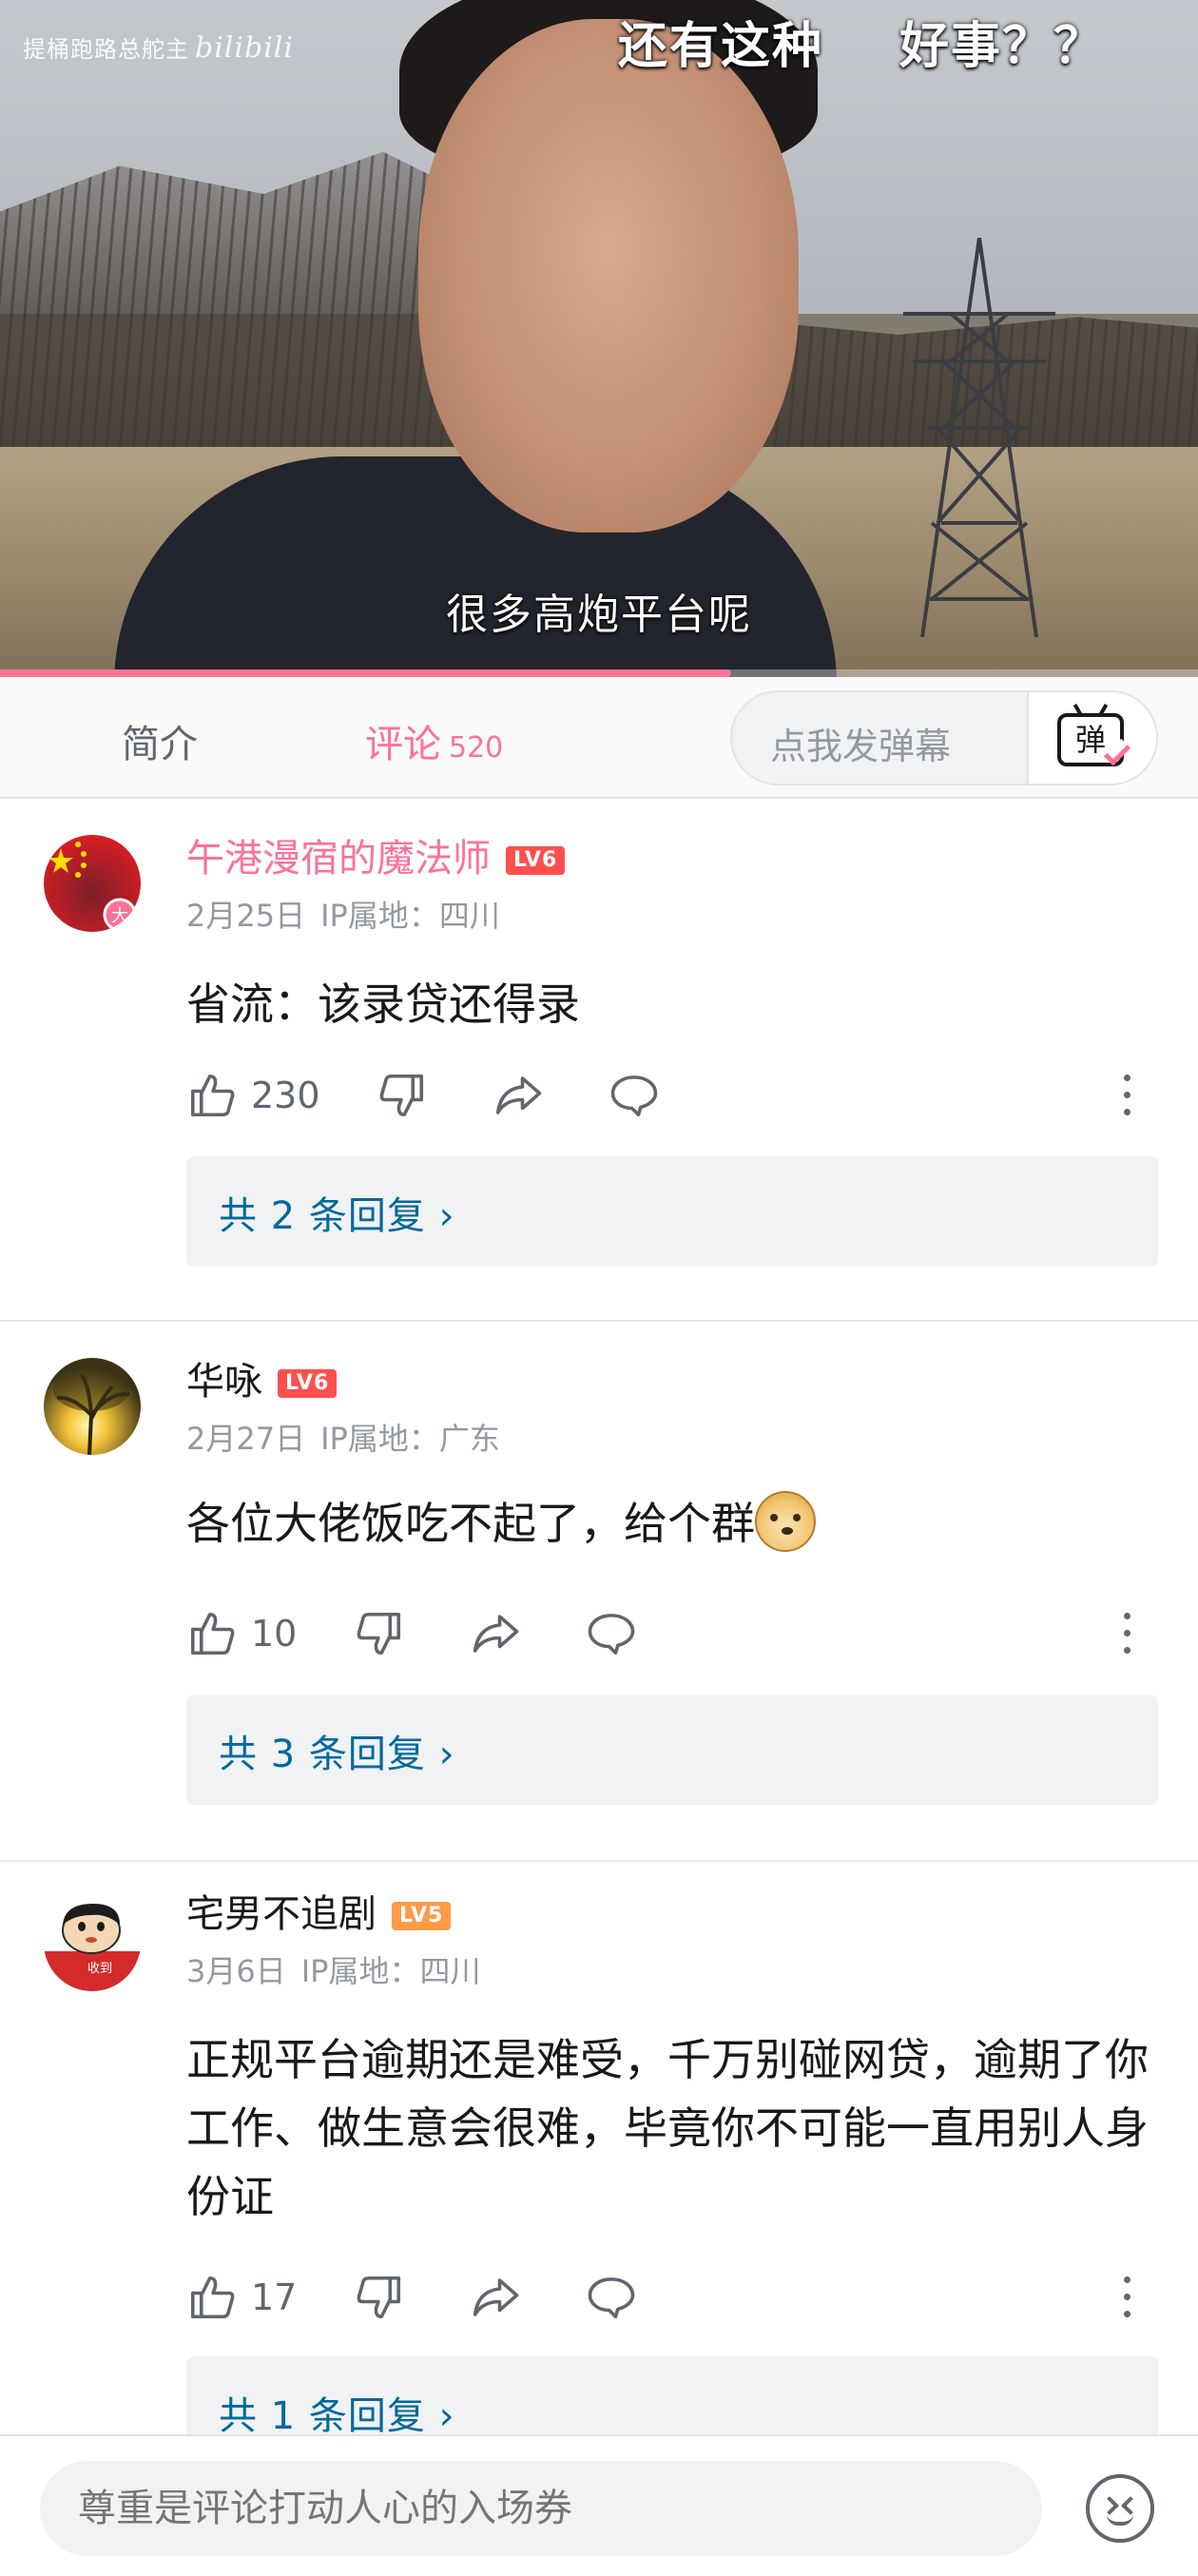 The width and height of the screenshot is (1198, 2576). What do you see at coordinates (861, 746) in the screenshot?
I see `danmaku-placeholder: 点我发弹幕` at bounding box center [861, 746].